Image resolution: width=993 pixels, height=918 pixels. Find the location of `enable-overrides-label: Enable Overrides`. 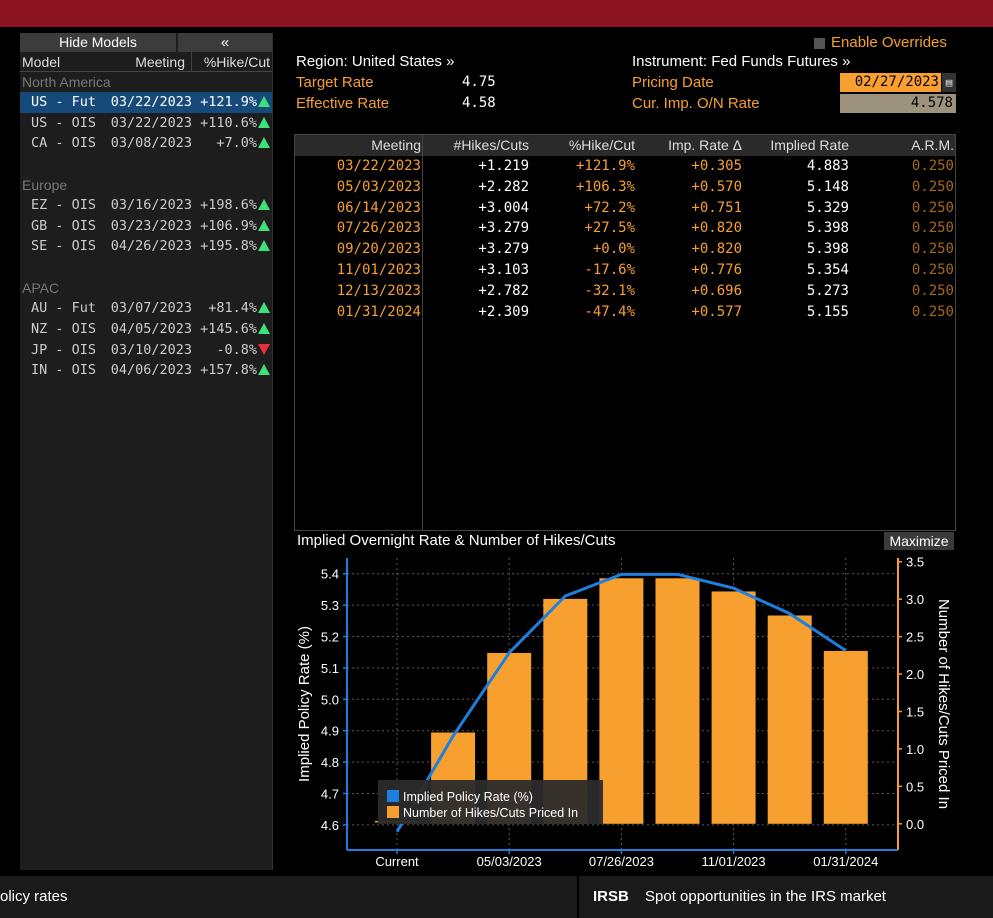

enable-overrides-label: Enable Overrides is located at coordinates (889, 42).